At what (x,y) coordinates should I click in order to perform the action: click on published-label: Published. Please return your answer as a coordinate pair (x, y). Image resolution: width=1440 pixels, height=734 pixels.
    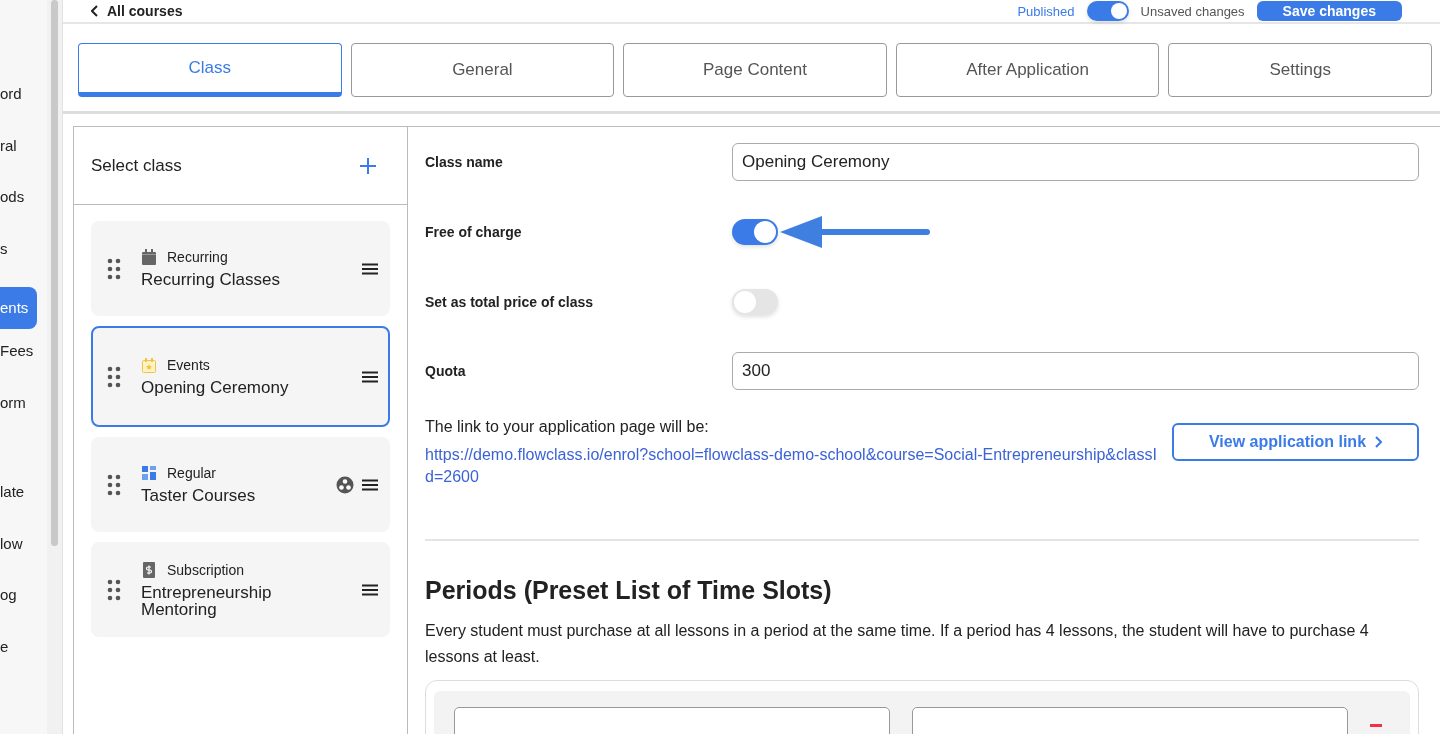
    Looking at the image, I should click on (1046, 11).